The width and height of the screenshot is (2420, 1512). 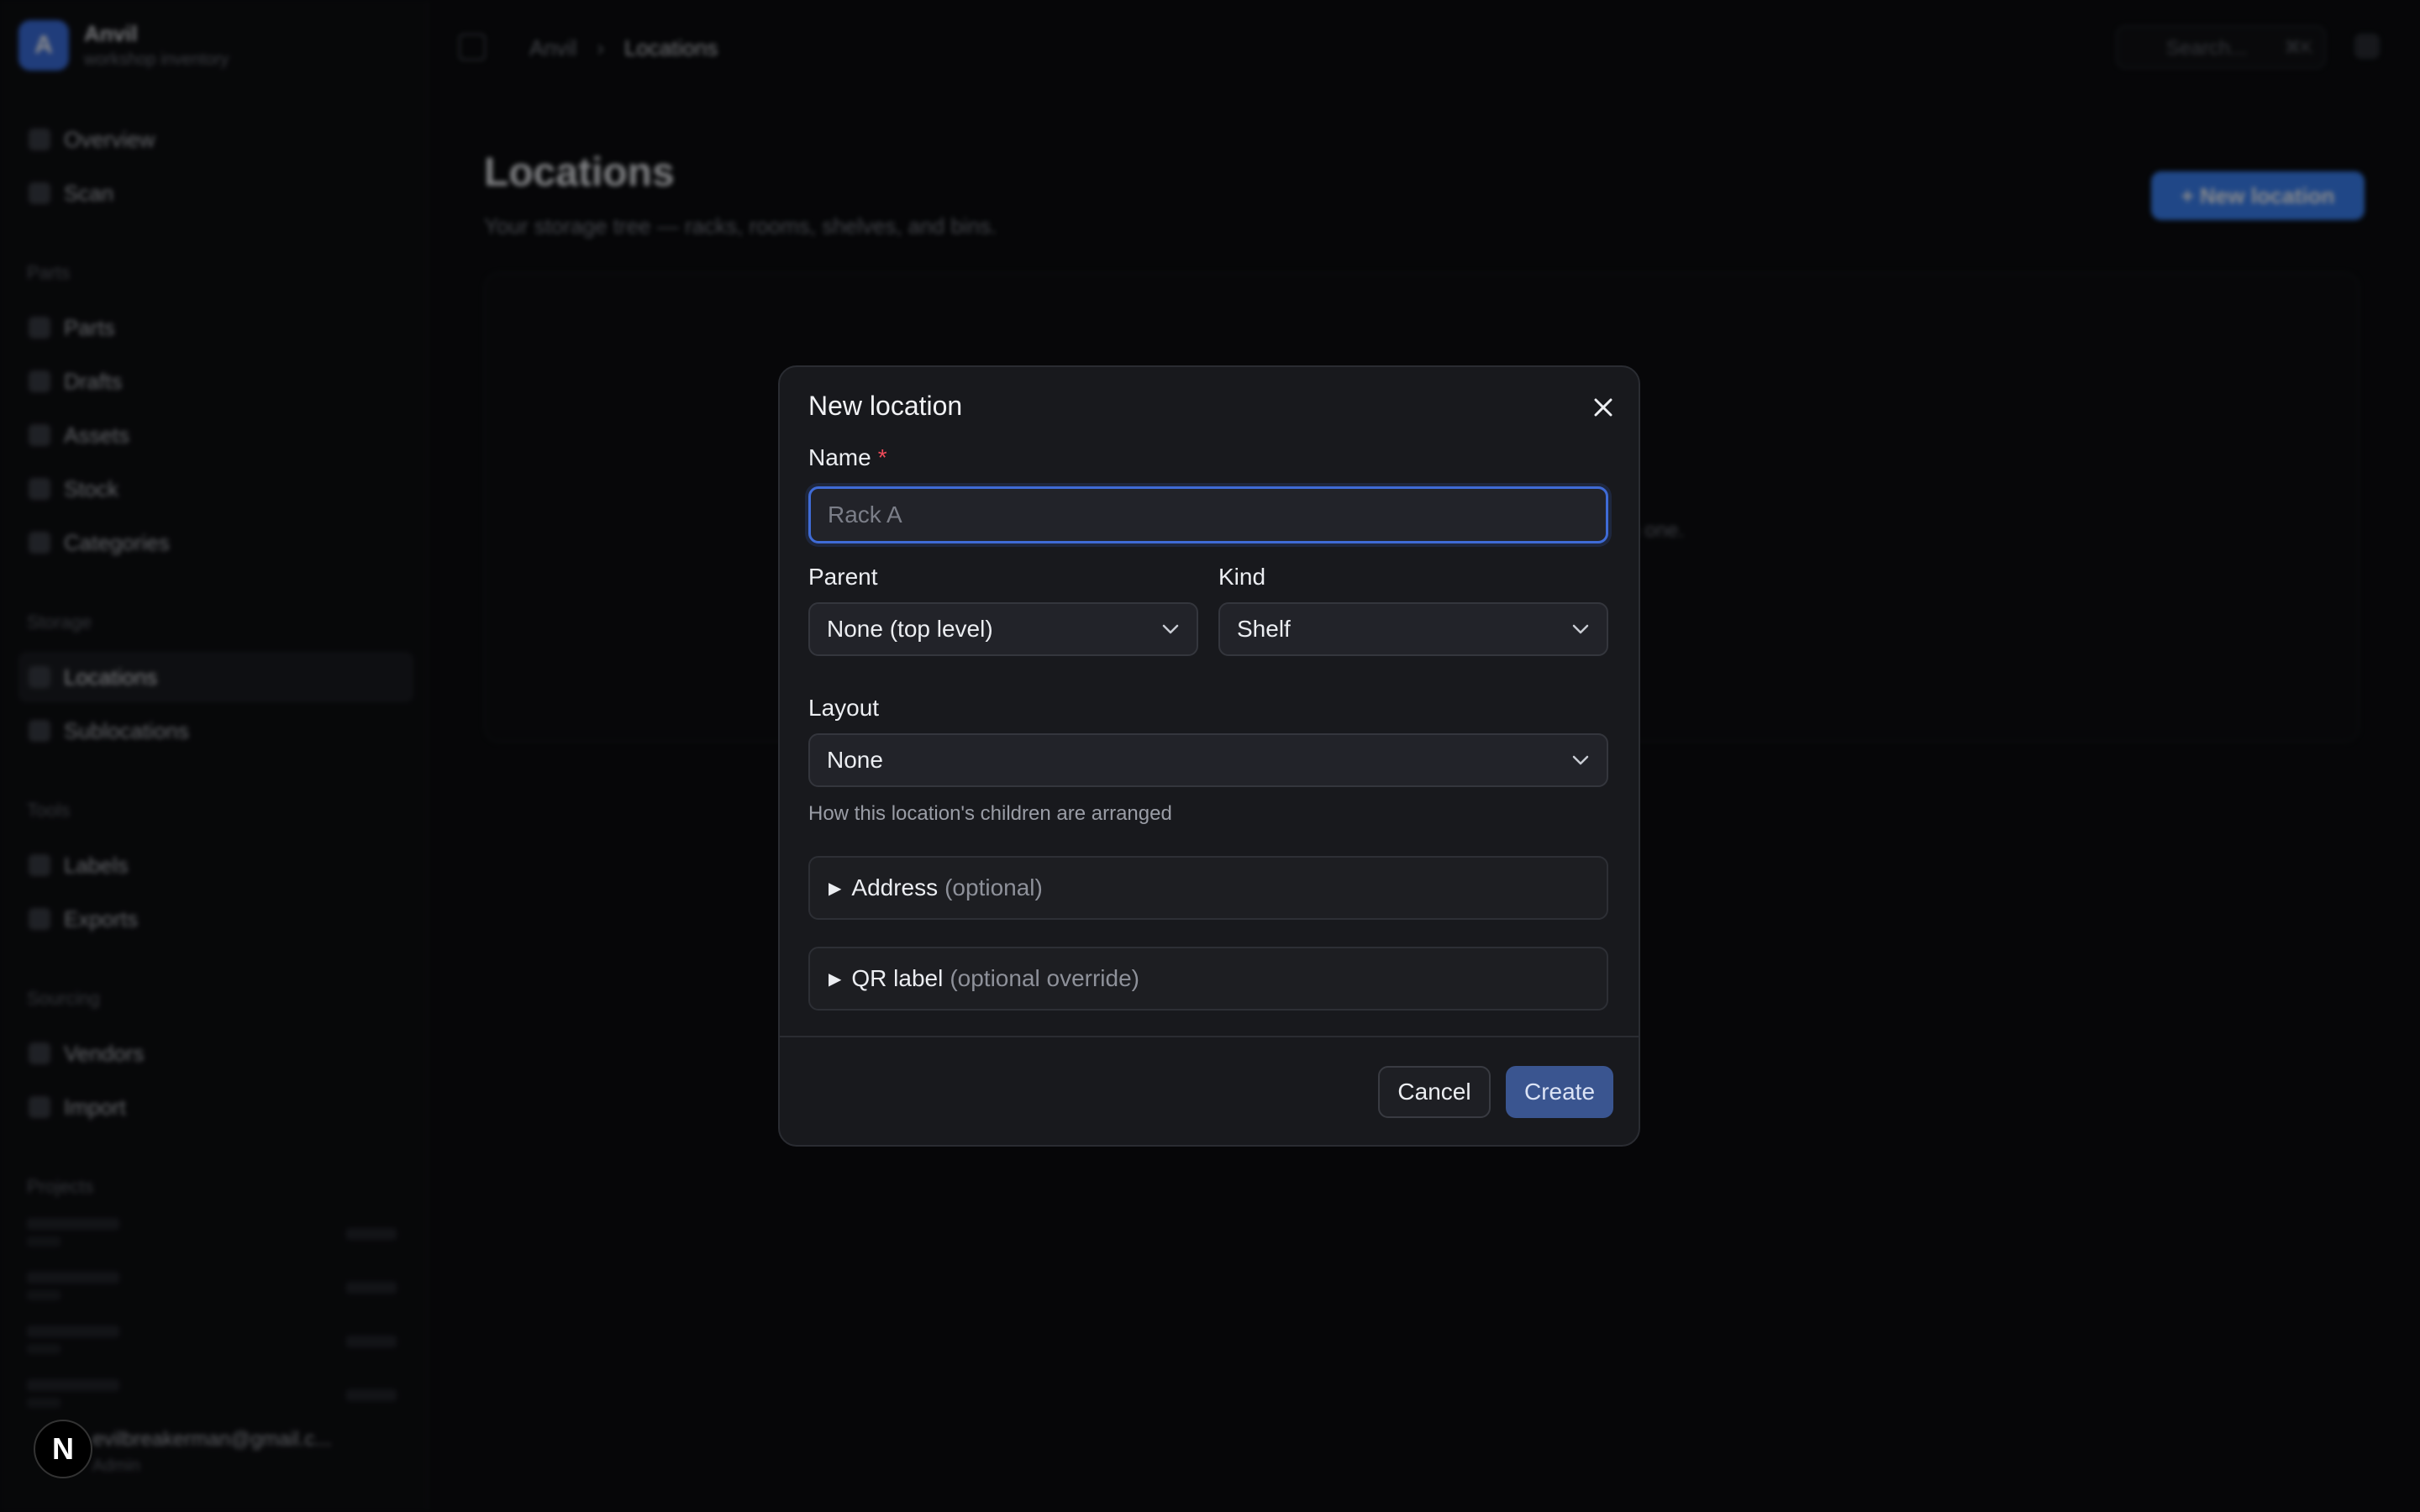 What do you see at coordinates (882, 457) in the screenshot?
I see `required-marker: *` at bounding box center [882, 457].